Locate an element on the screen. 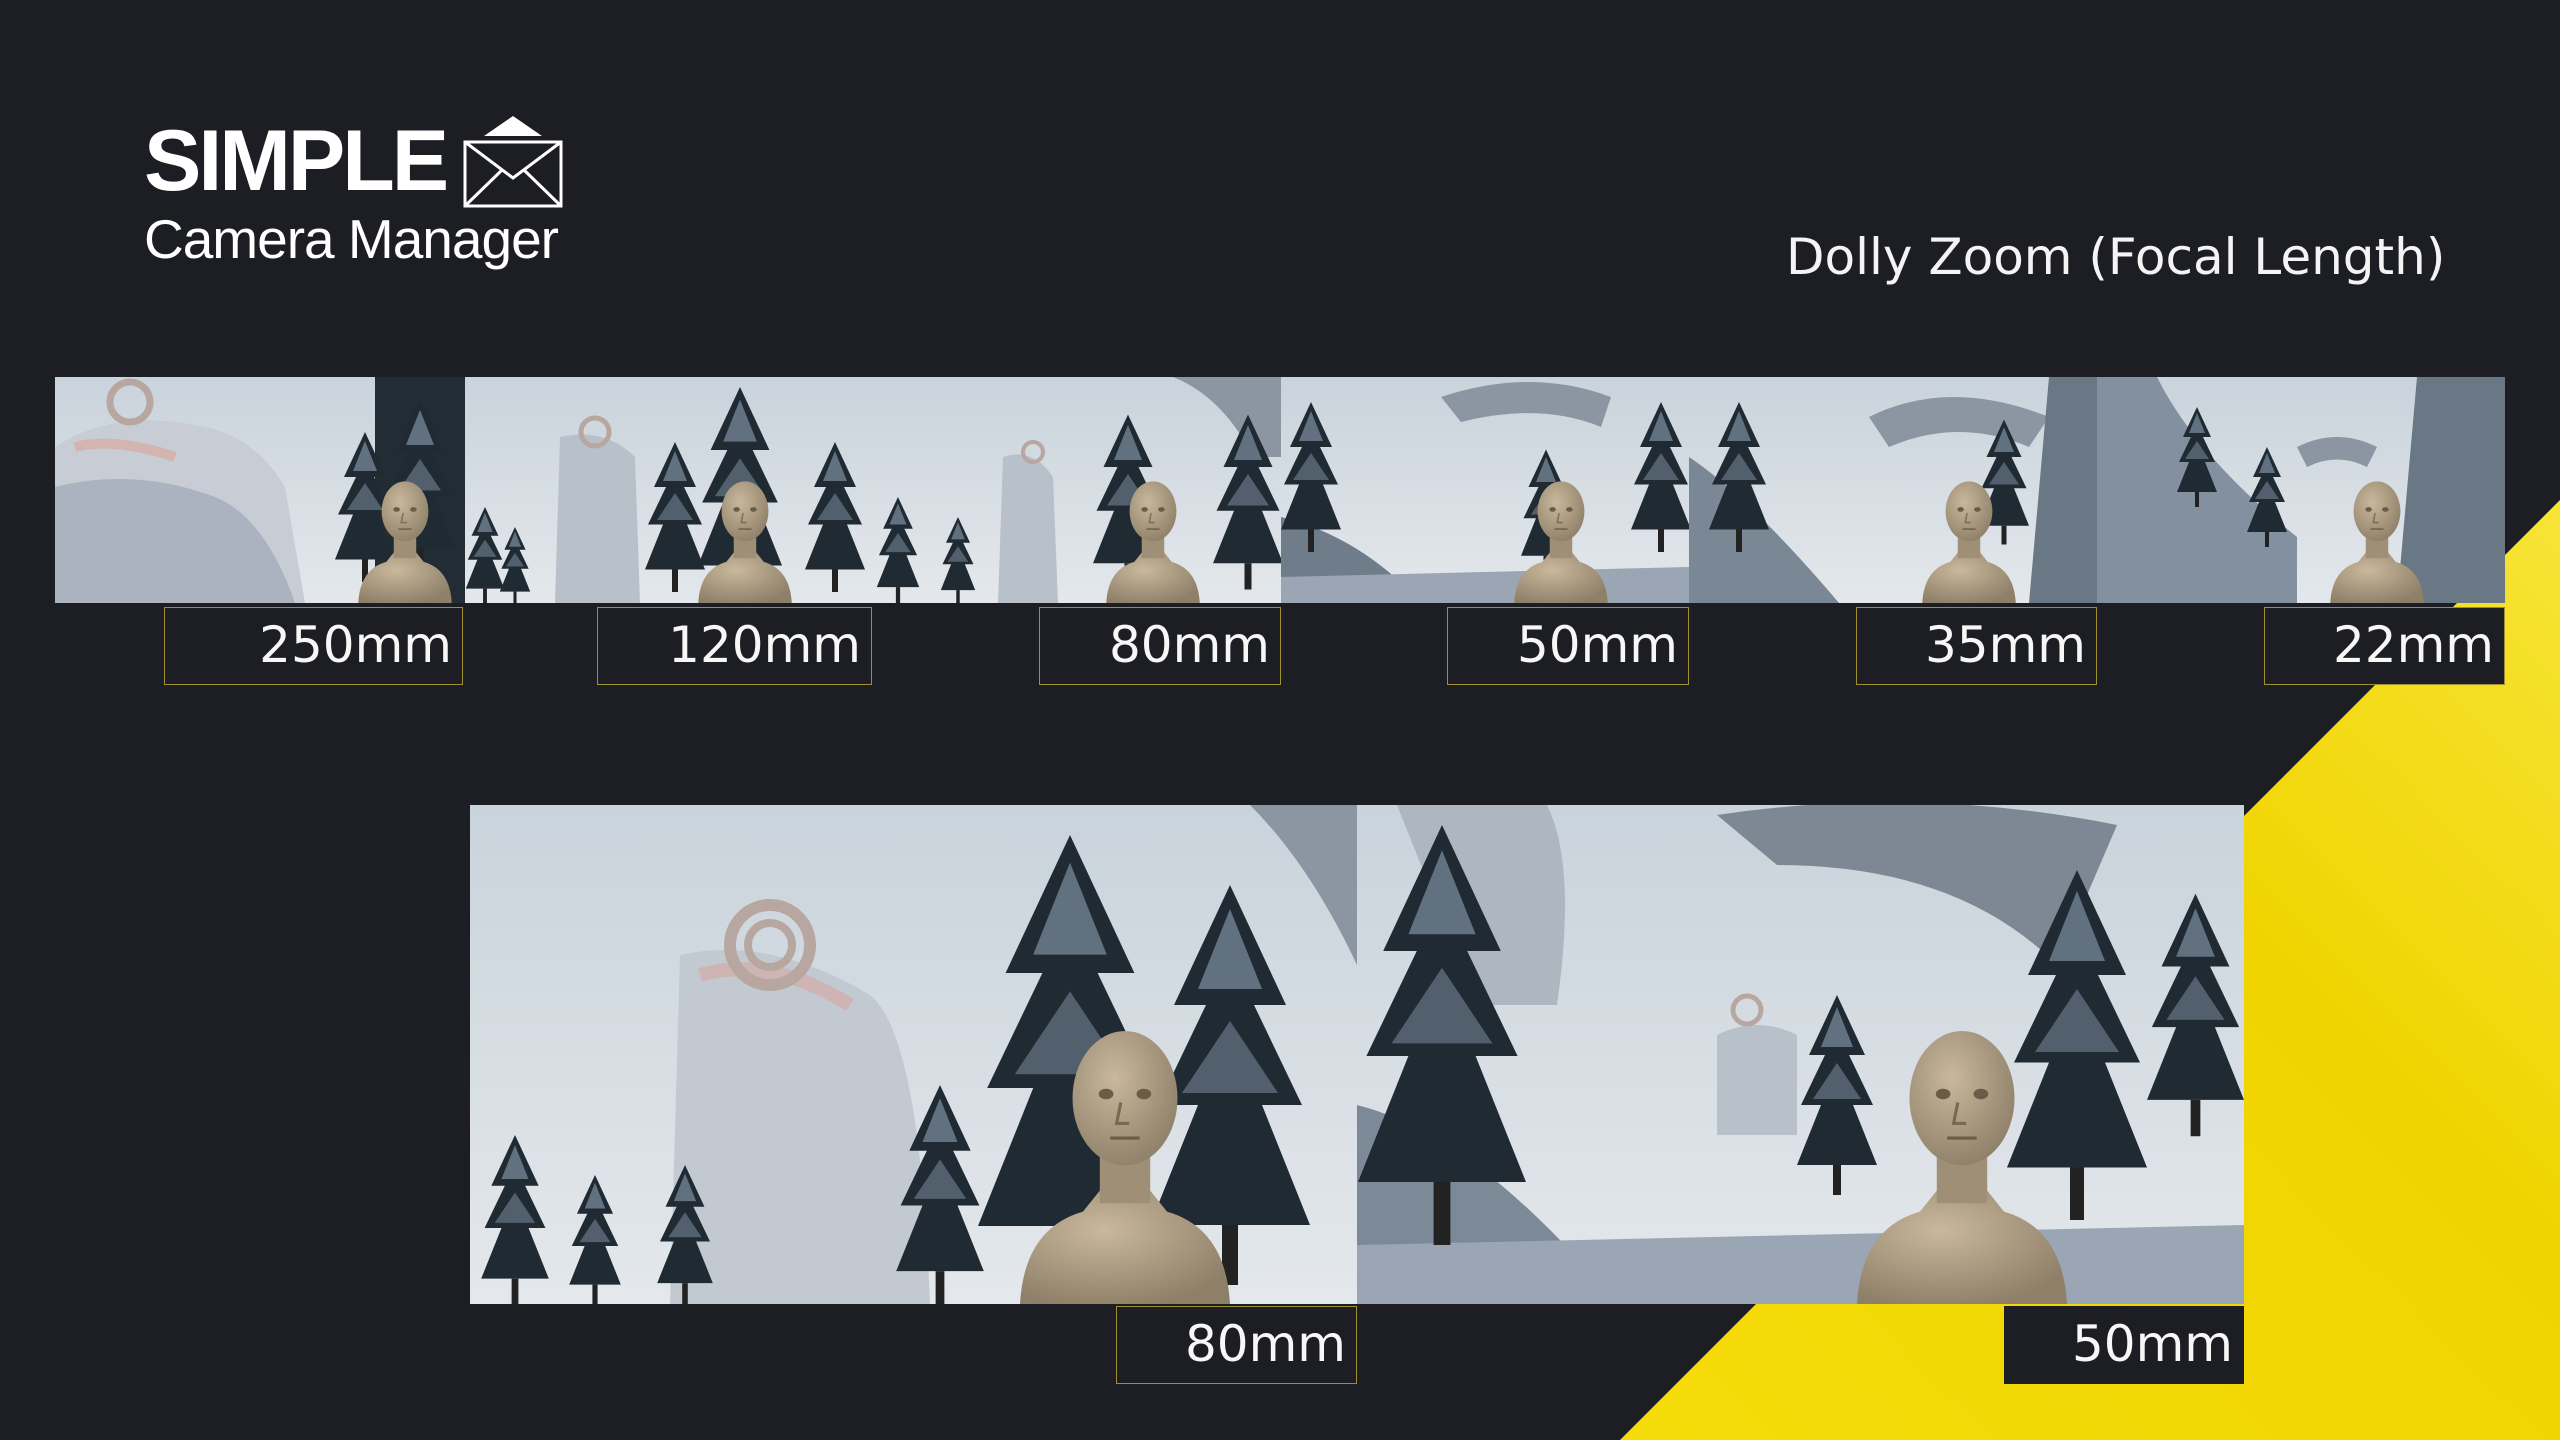 This screenshot has width=2560, height=1440. comparison-image-50mm is located at coordinates (1800, 1054).